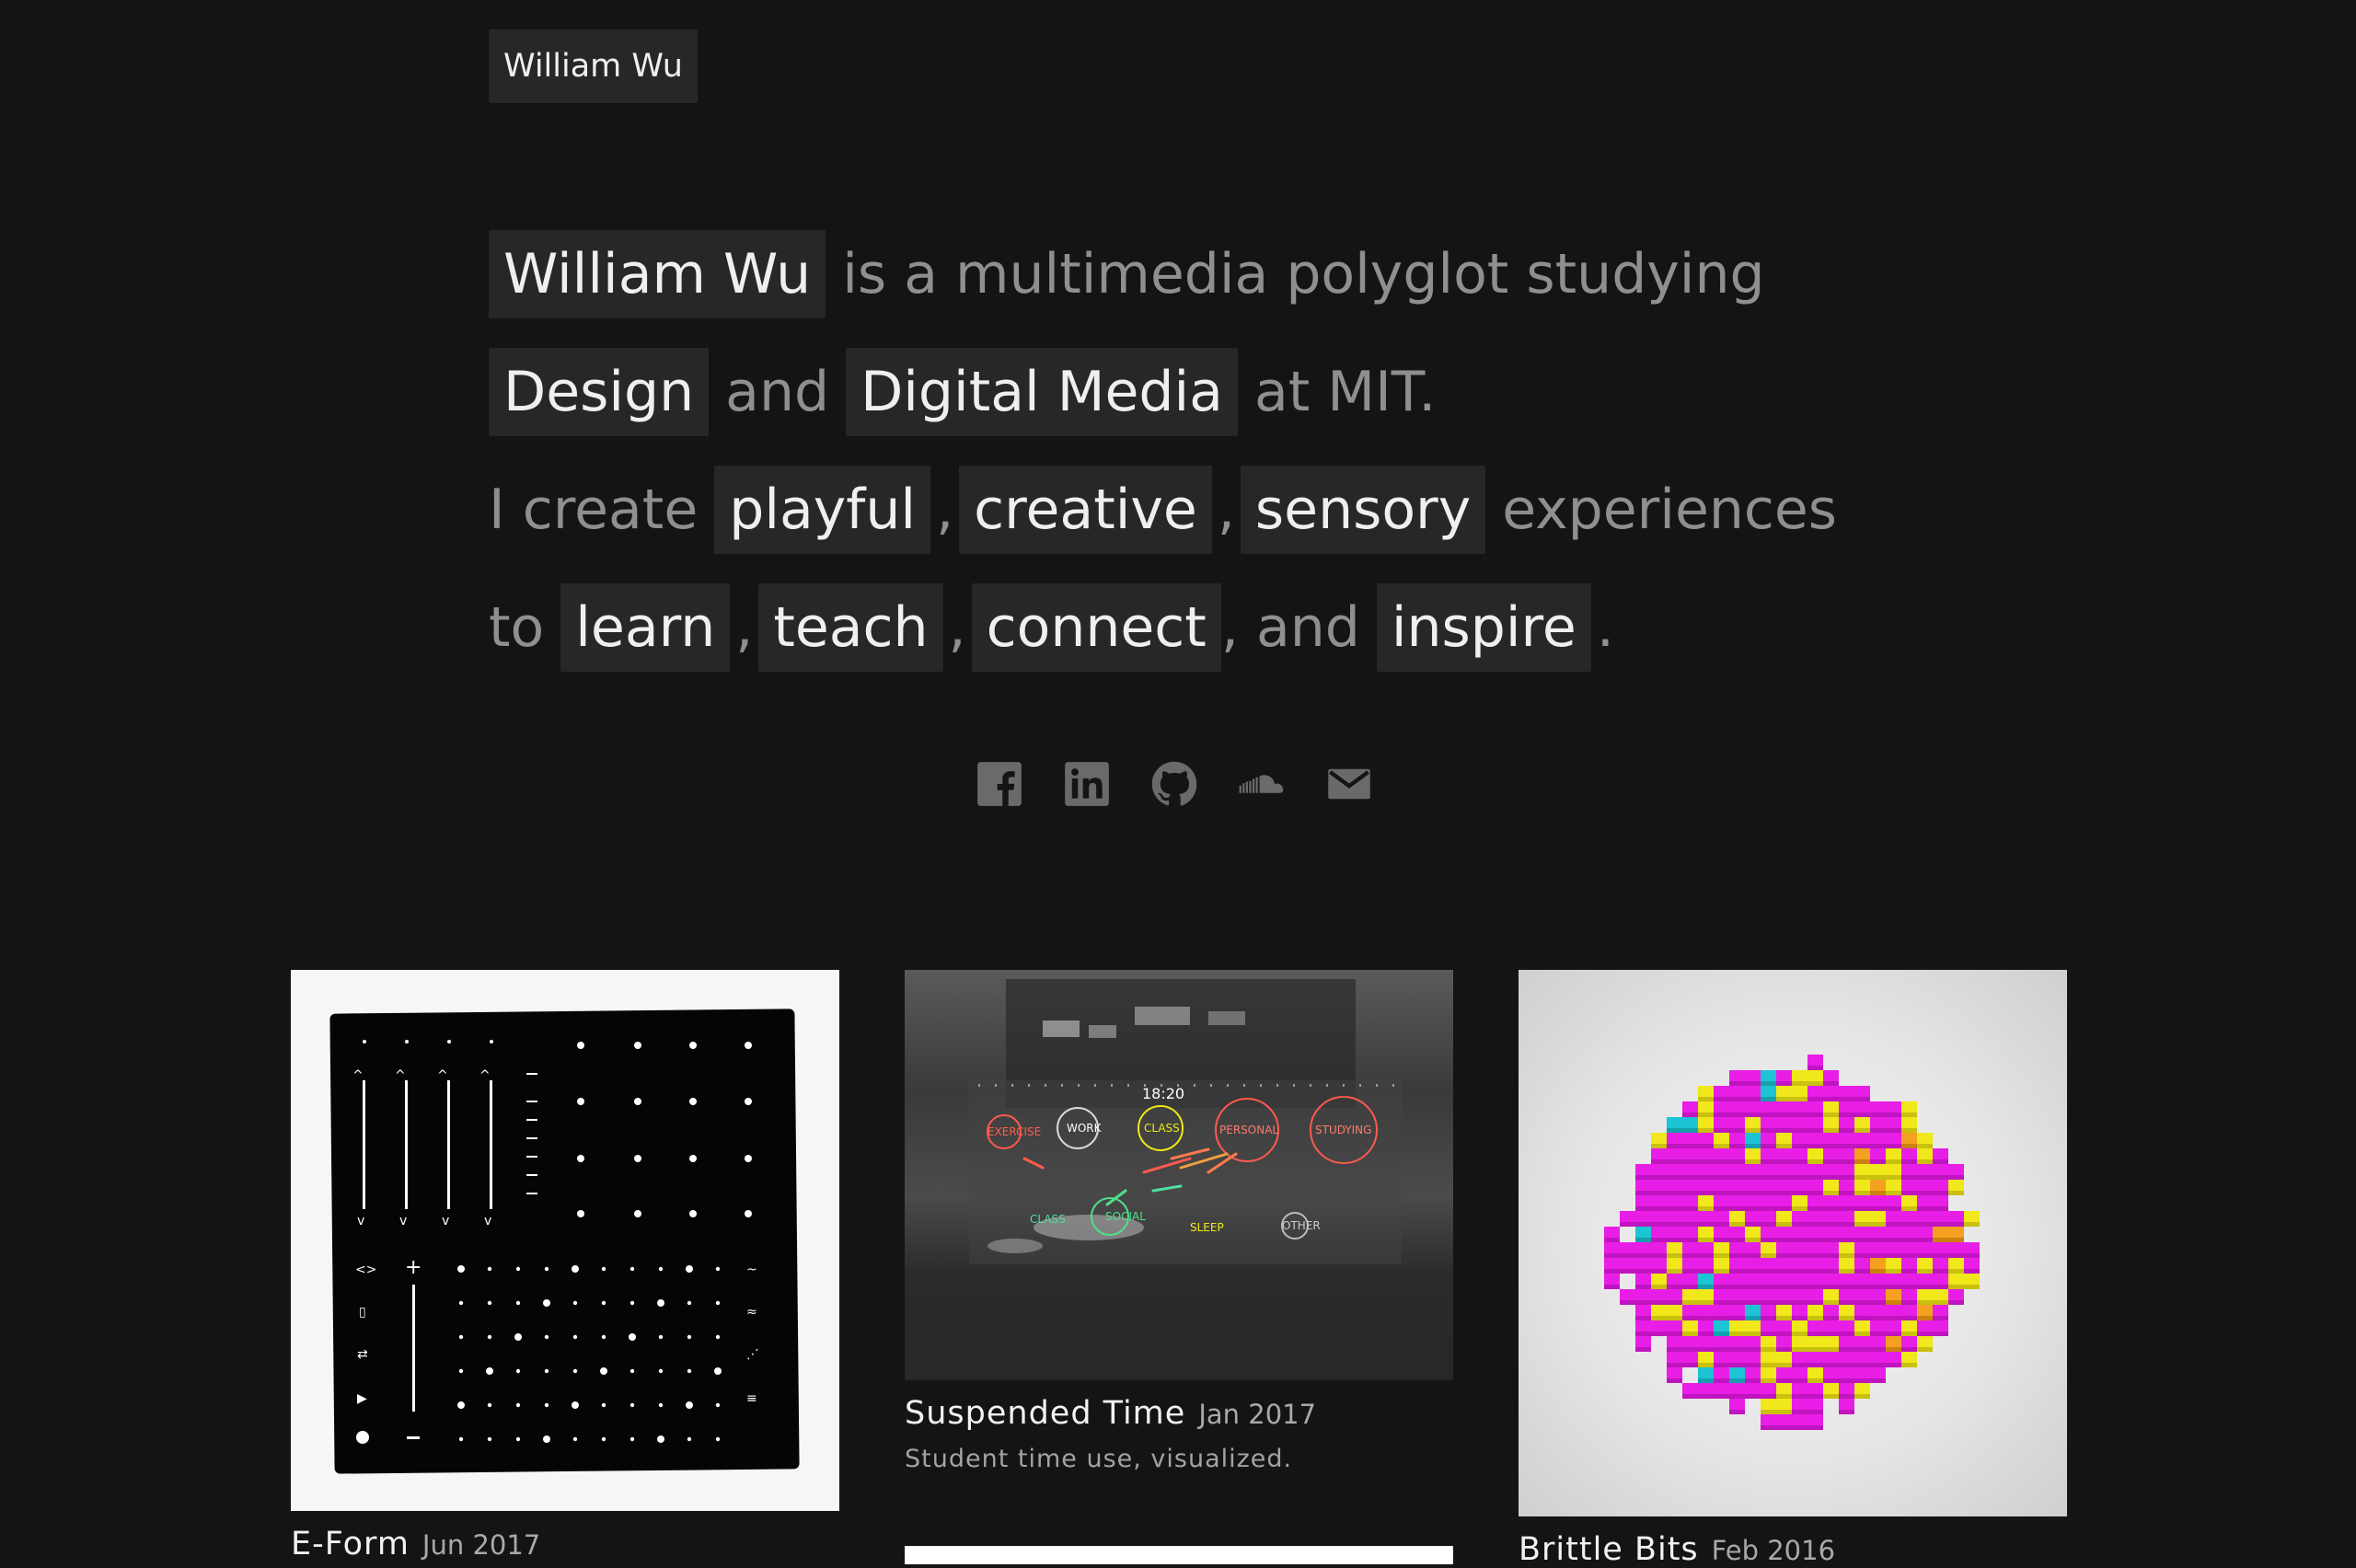 The height and width of the screenshot is (1568, 2356). I want to click on learn-link: learn, so click(645, 627).